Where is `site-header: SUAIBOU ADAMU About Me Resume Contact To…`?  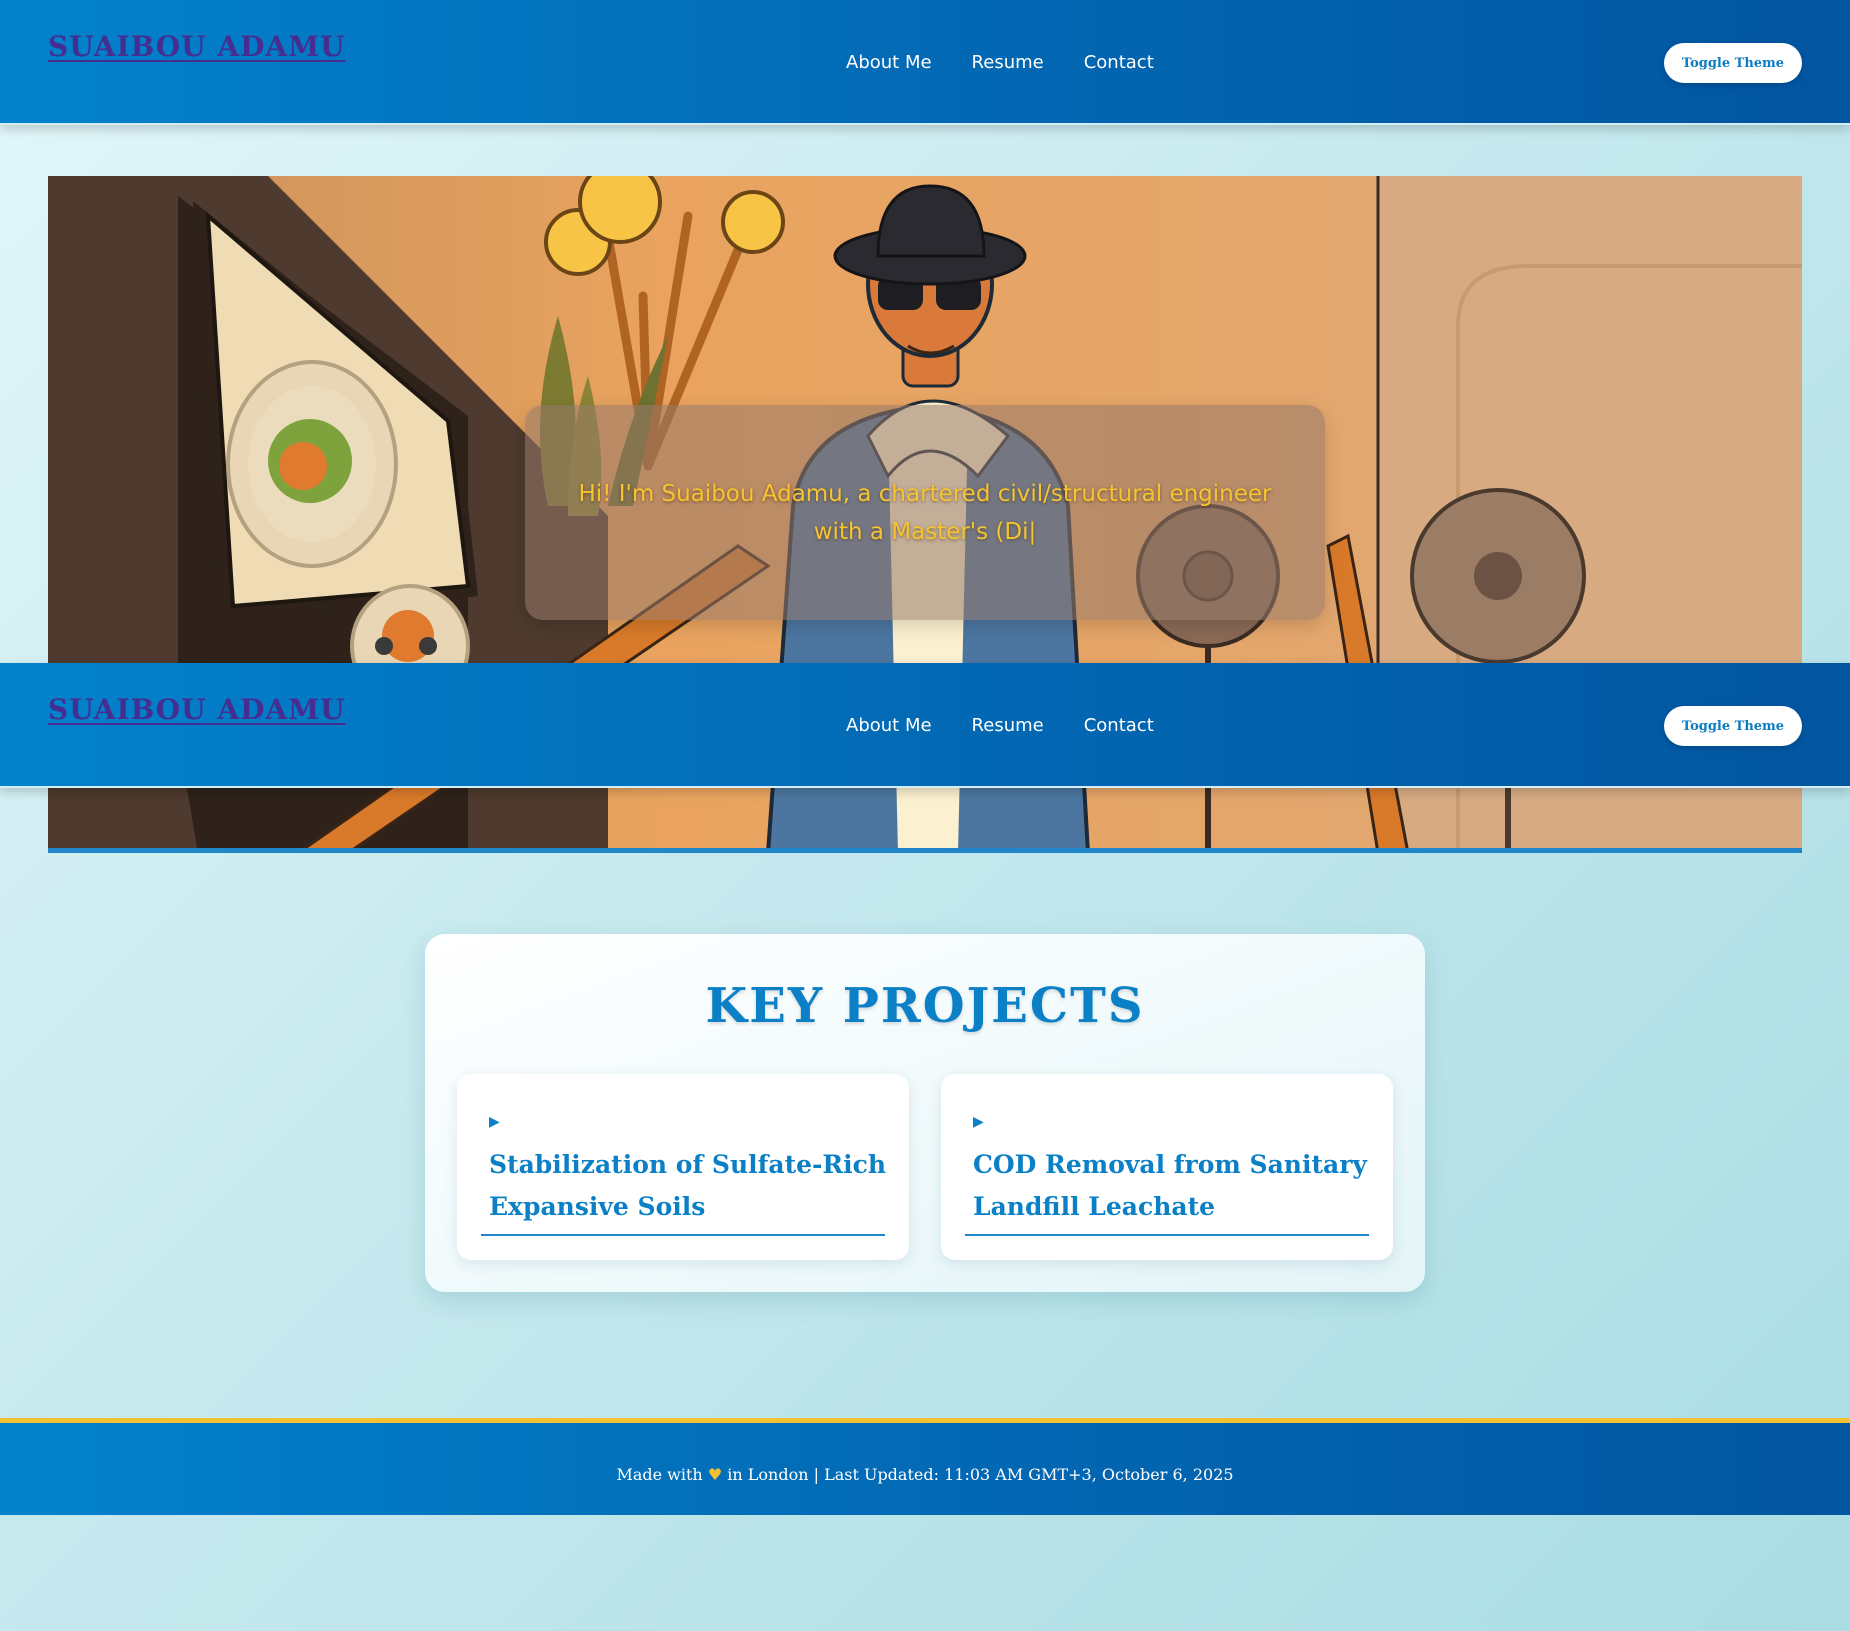
site-header: SUAIBOU ADAMU About Me Resume Contact To… is located at coordinates (925, 62).